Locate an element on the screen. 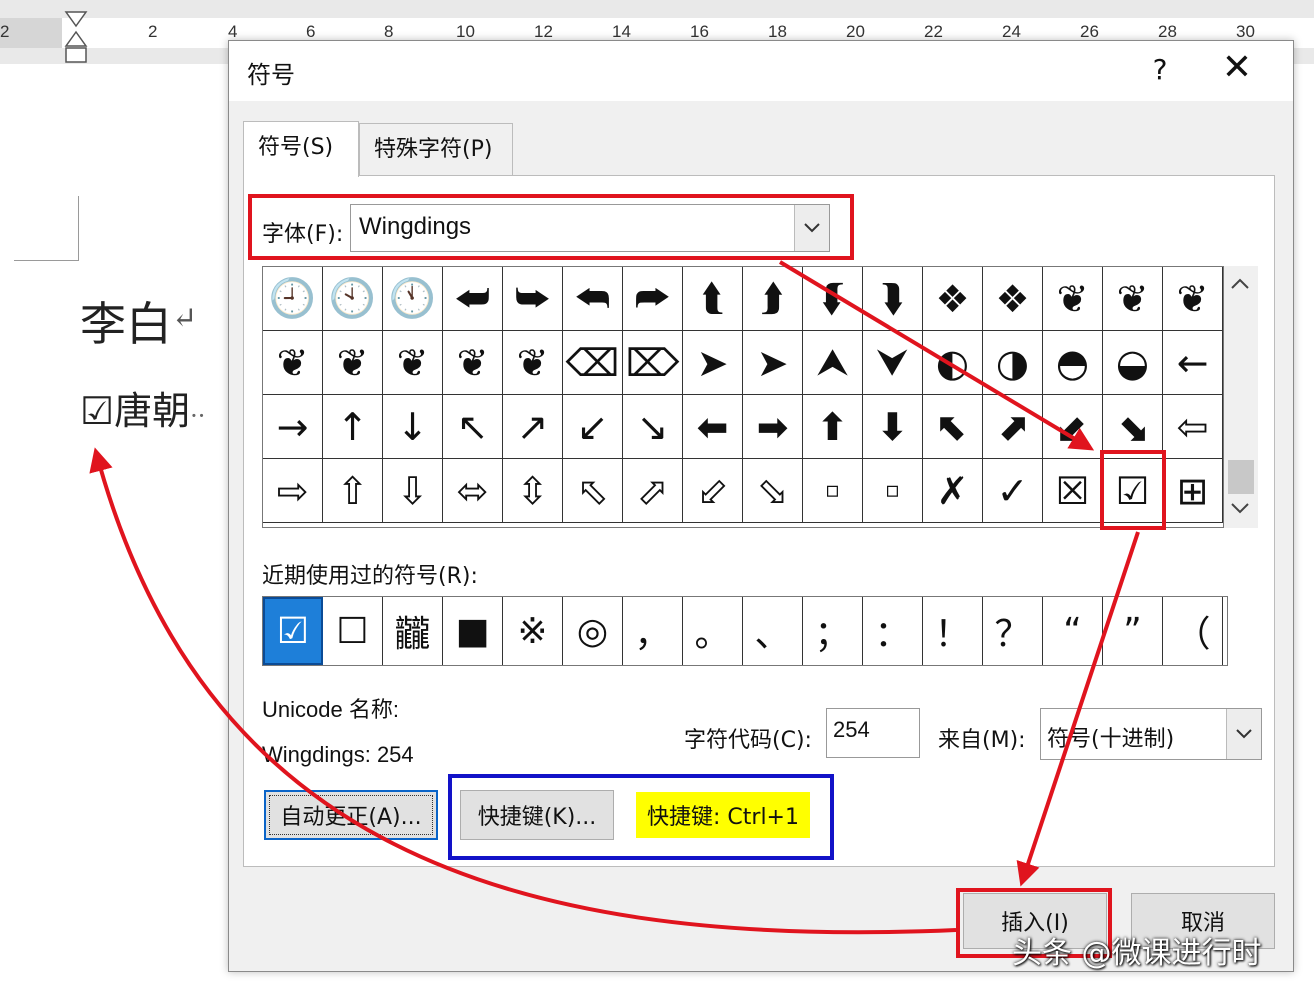 Image resolution: width=1314 pixels, height=994 pixels. ruler-label: 18 is located at coordinates (777, 31).